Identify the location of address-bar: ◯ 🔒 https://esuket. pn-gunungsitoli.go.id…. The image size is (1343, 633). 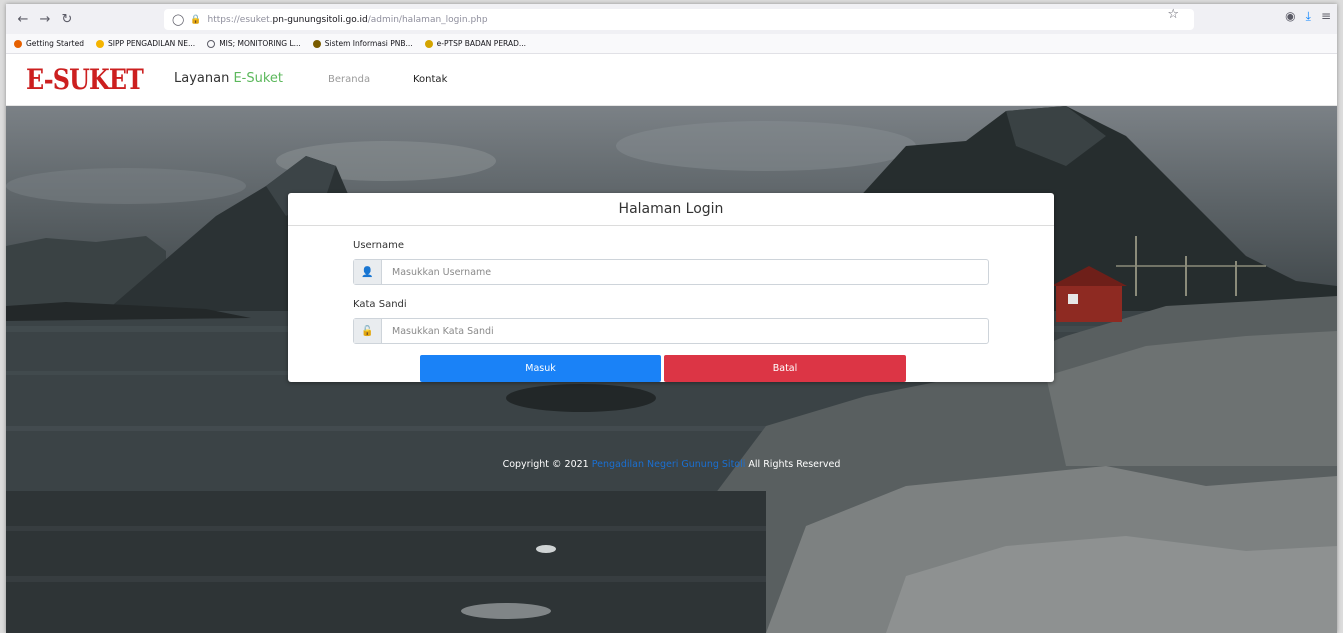
(679, 19).